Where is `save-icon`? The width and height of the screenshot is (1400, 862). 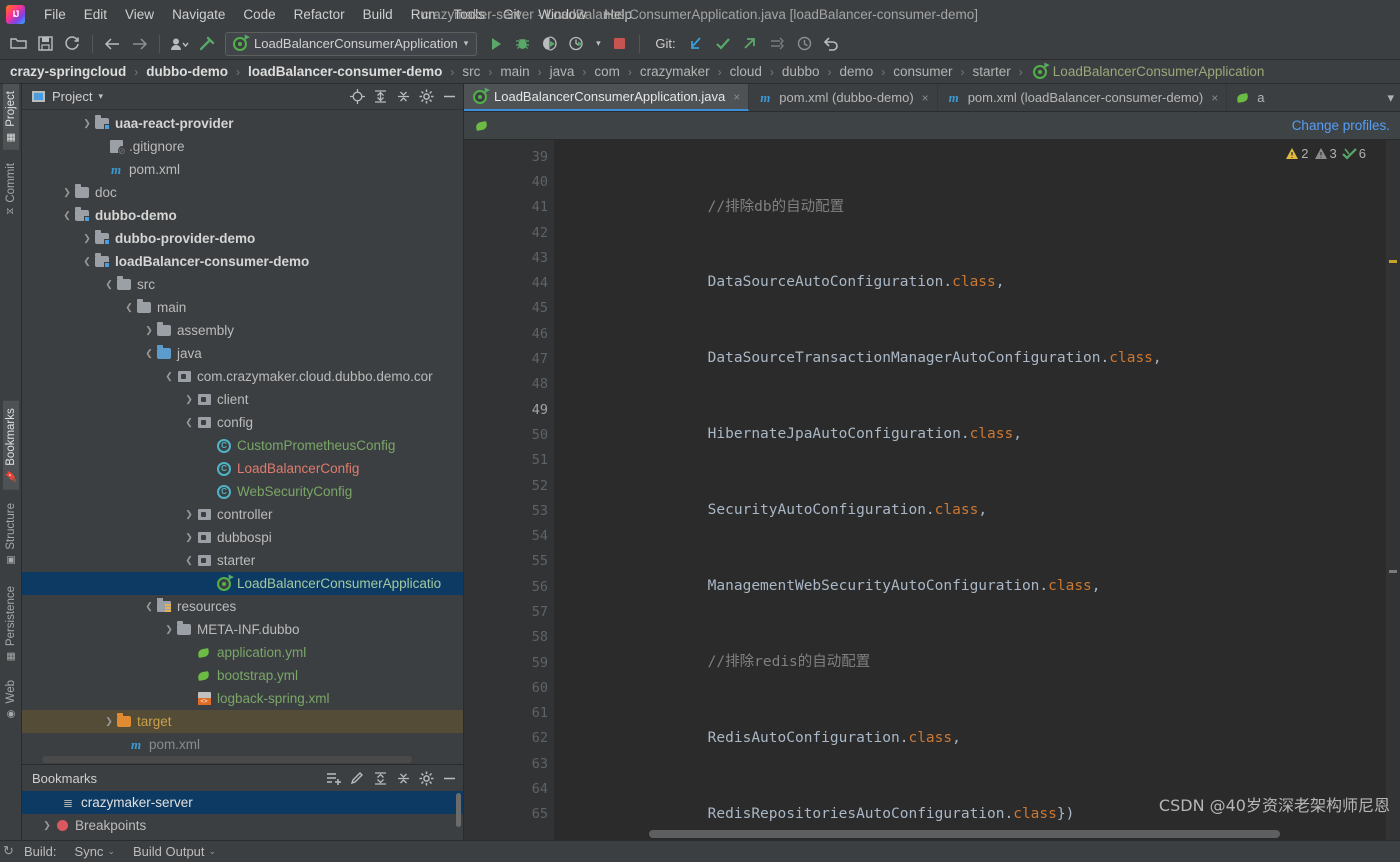 save-icon is located at coordinates (45, 43).